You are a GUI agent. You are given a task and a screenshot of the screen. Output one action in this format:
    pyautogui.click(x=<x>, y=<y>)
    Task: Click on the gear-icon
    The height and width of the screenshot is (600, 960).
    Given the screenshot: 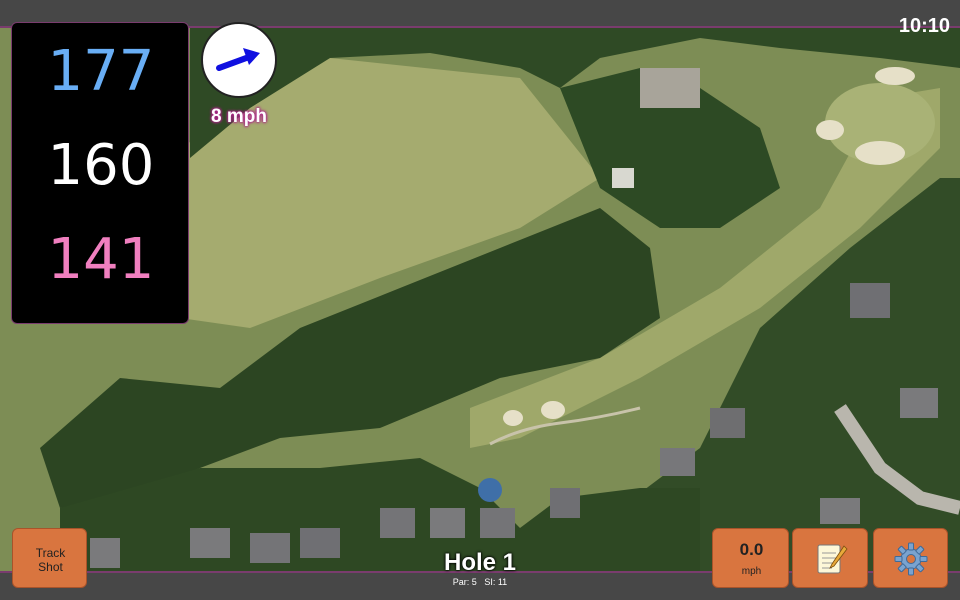 What is the action you would take?
    pyautogui.click(x=911, y=559)
    